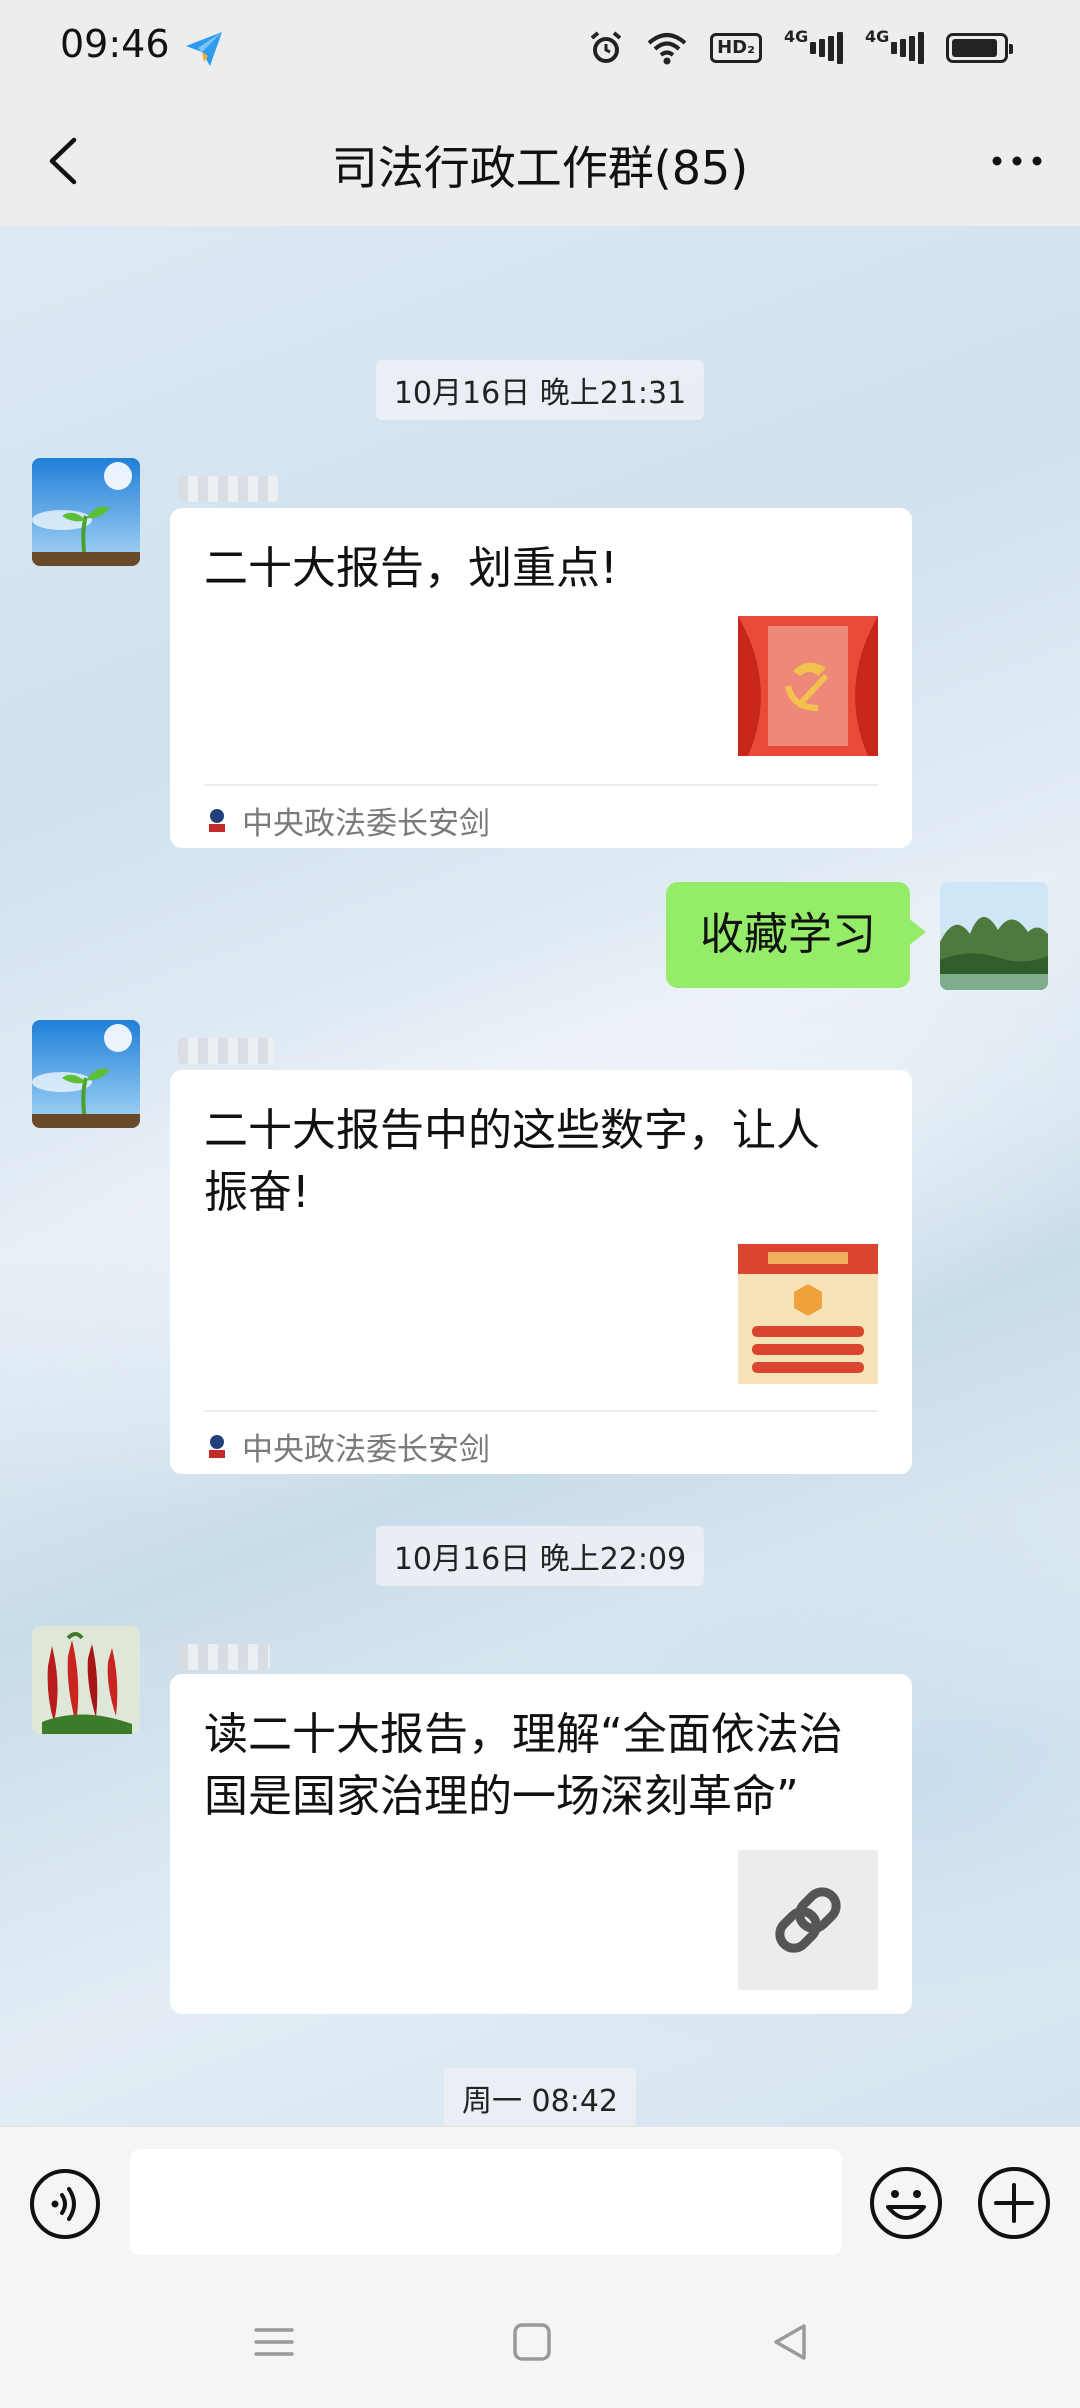 This screenshot has height=2408, width=1080. I want to click on plus-icon, so click(1014, 2203).